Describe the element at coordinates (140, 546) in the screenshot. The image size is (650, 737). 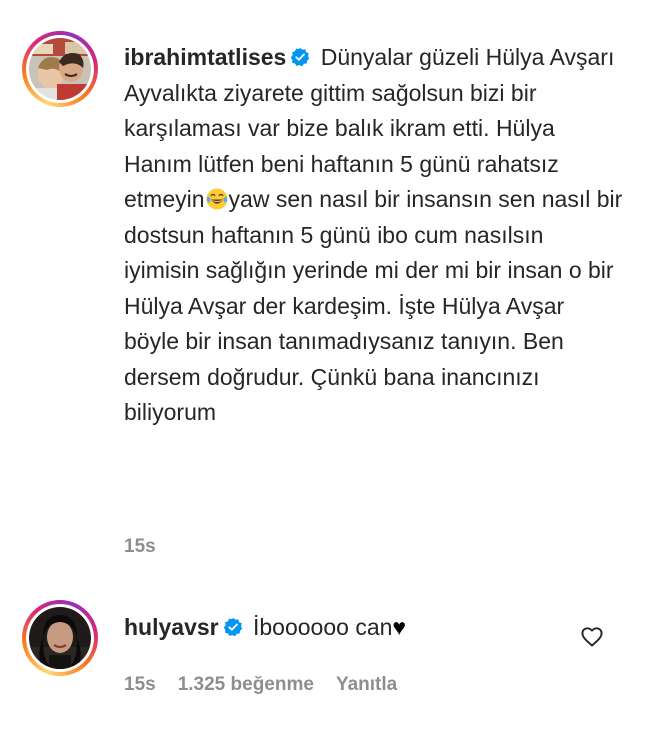
I see `caption-timestamp: 15s` at that location.